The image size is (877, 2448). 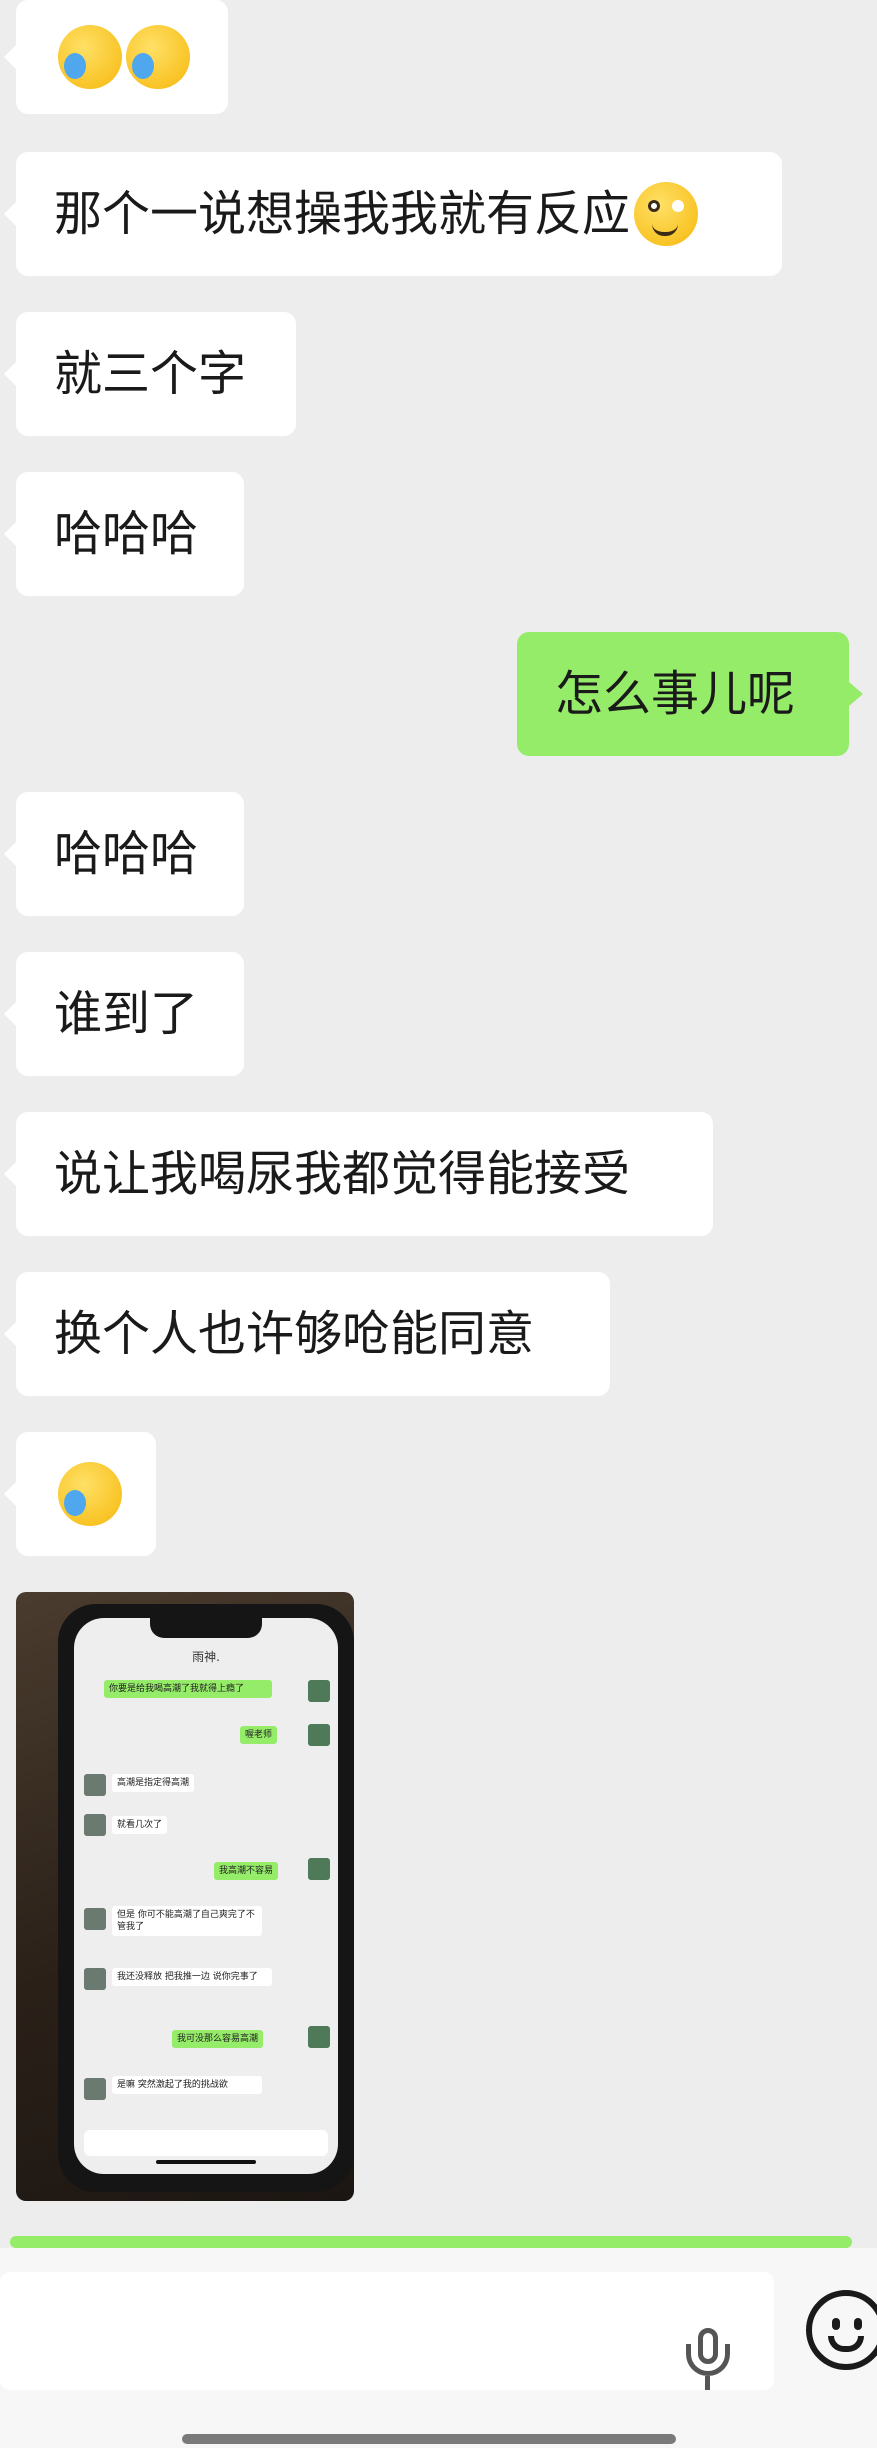 I want to click on mini-bubble: 我高潮不容易, so click(x=246, y=1871).